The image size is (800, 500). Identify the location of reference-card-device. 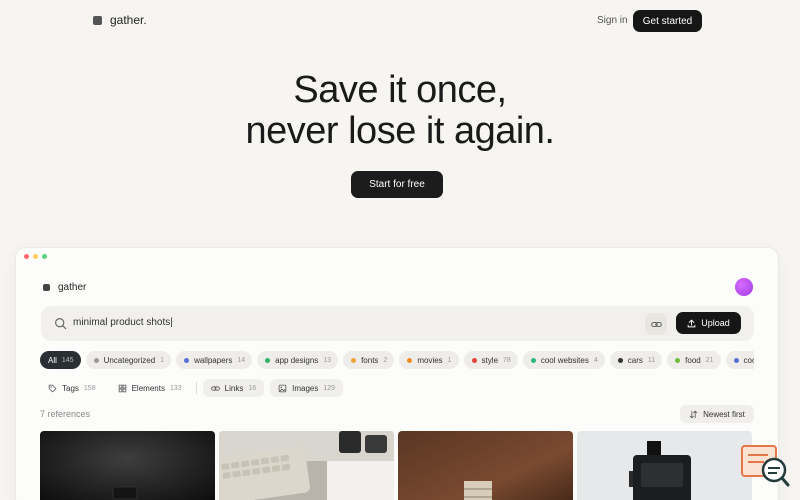
(664, 465).